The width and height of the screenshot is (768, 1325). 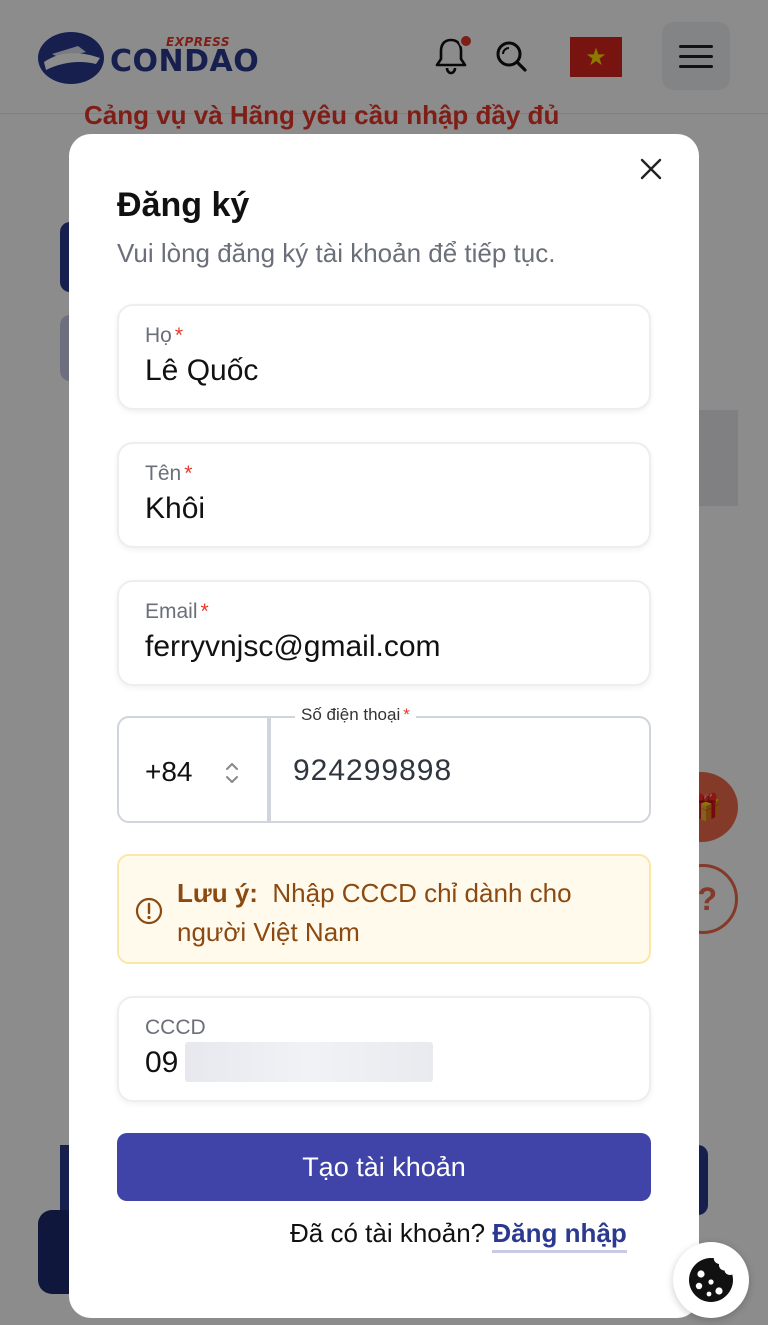 What do you see at coordinates (149, 911) in the screenshot?
I see `alert-circle-icon` at bounding box center [149, 911].